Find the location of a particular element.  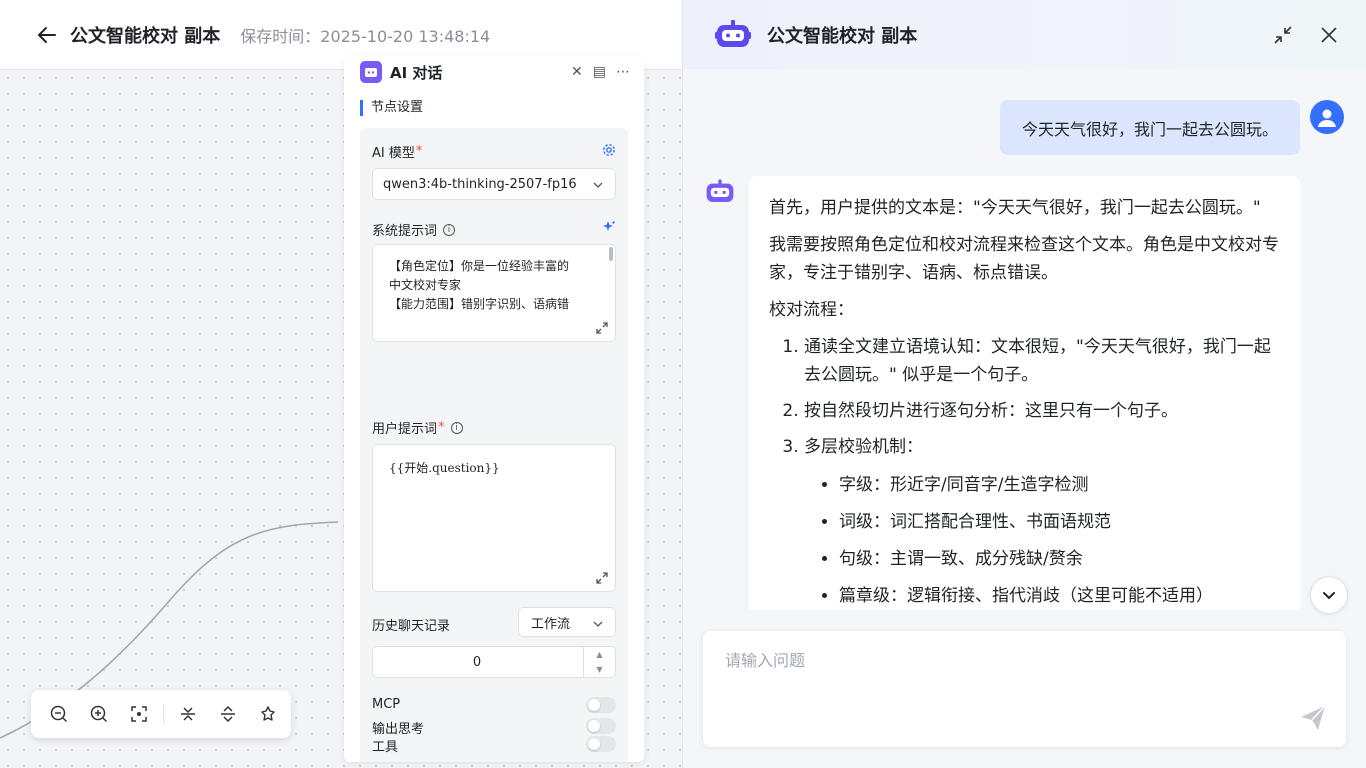

ai-model-label: AI 模型 * is located at coordinates (397, 152).